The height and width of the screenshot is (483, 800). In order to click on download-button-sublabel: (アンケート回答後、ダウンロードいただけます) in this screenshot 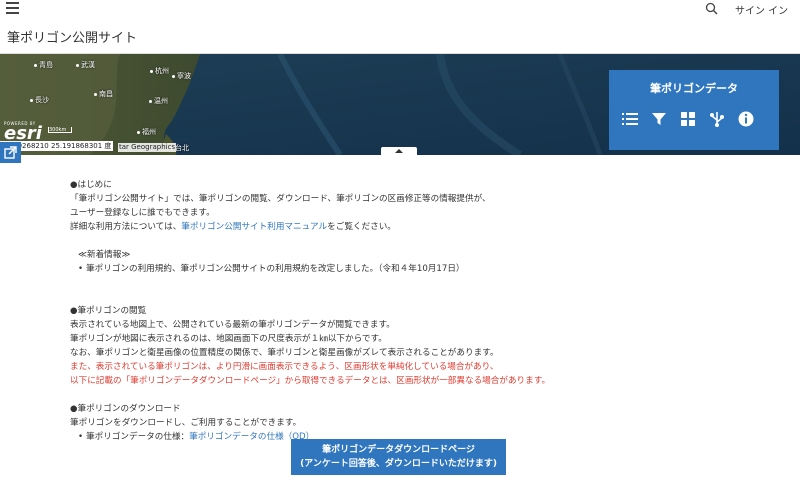, I will do `click(398, 464)`.